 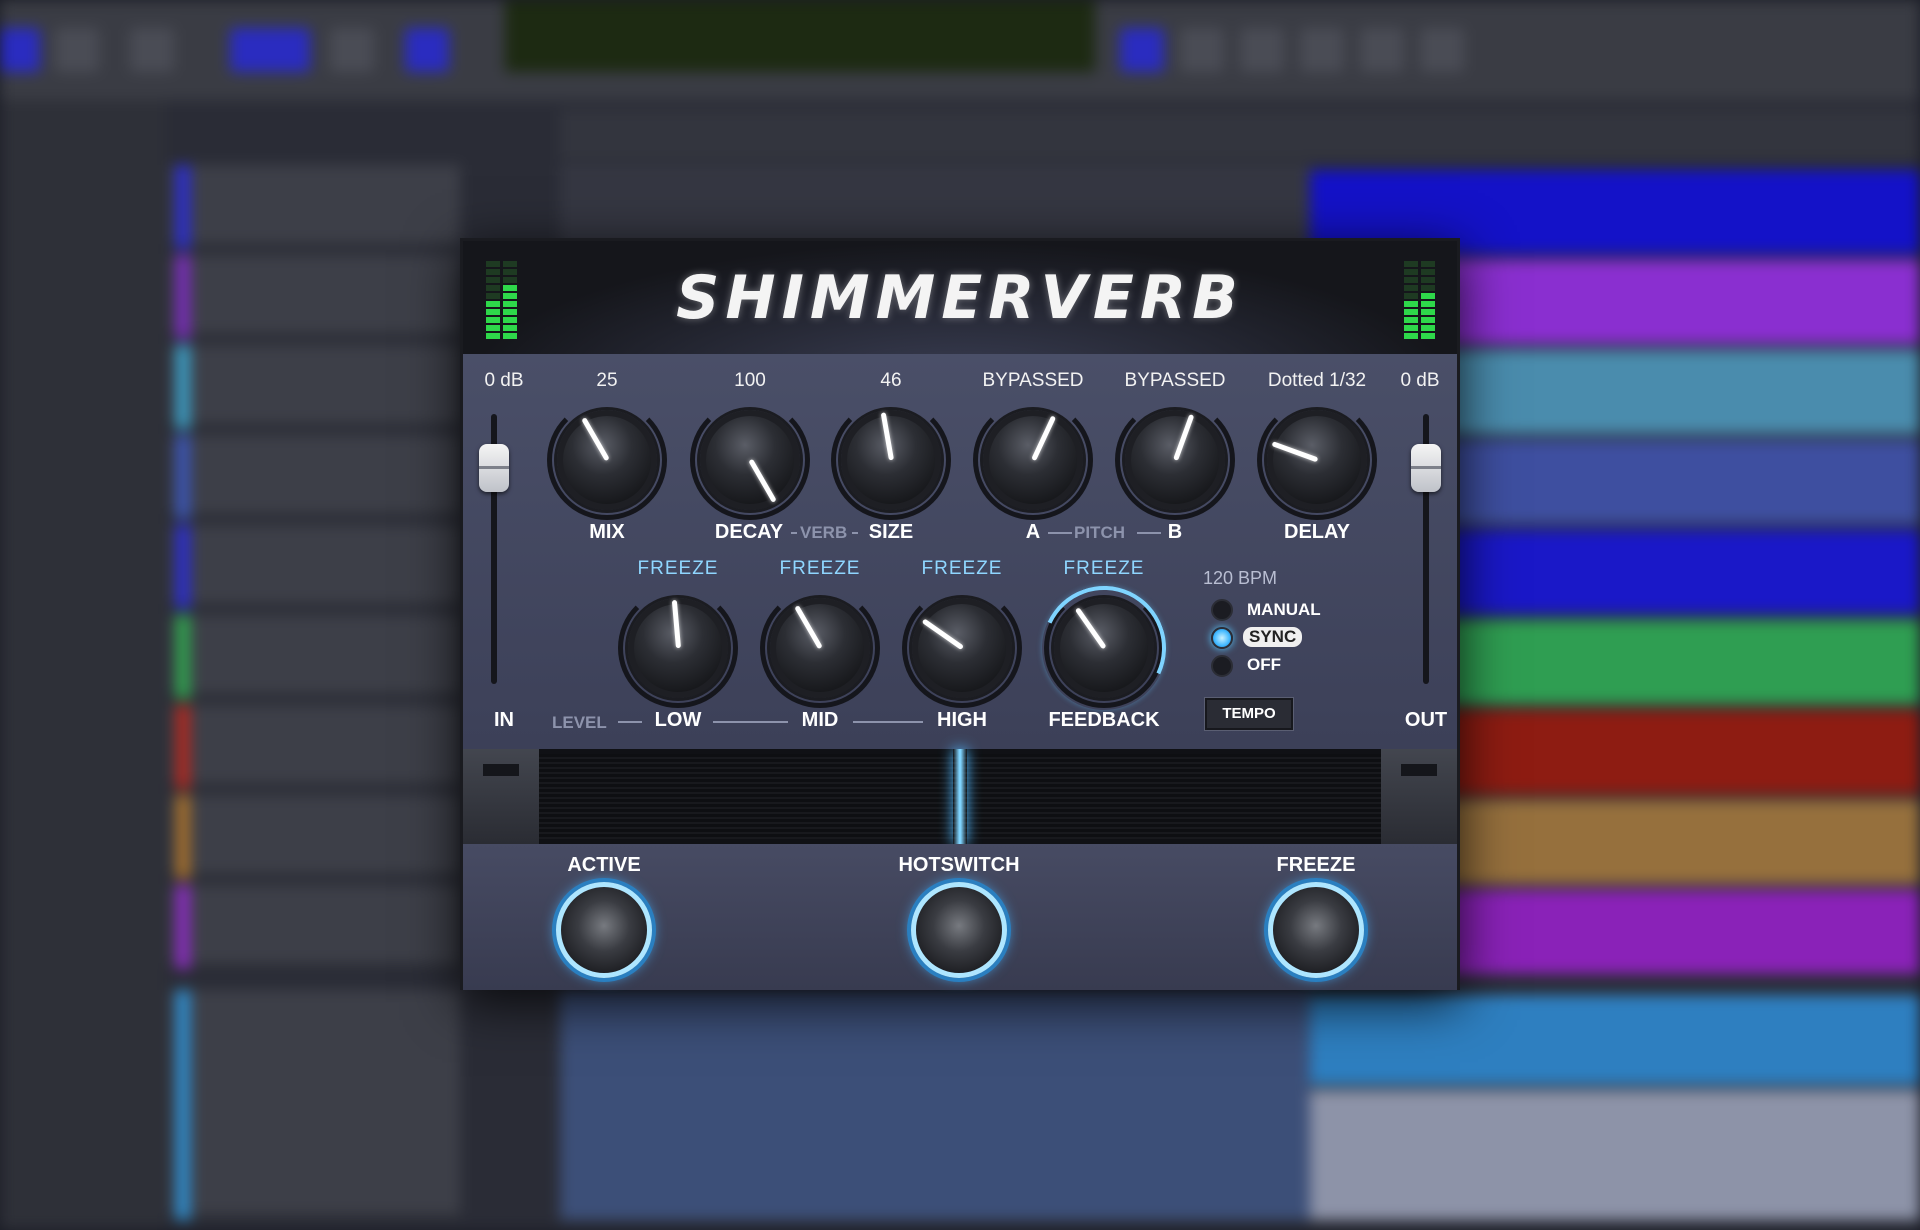 What do you see at coordinates (1317, 460) in the screenshot?
I see `delay-knob` at bounding box center [1317, 460].